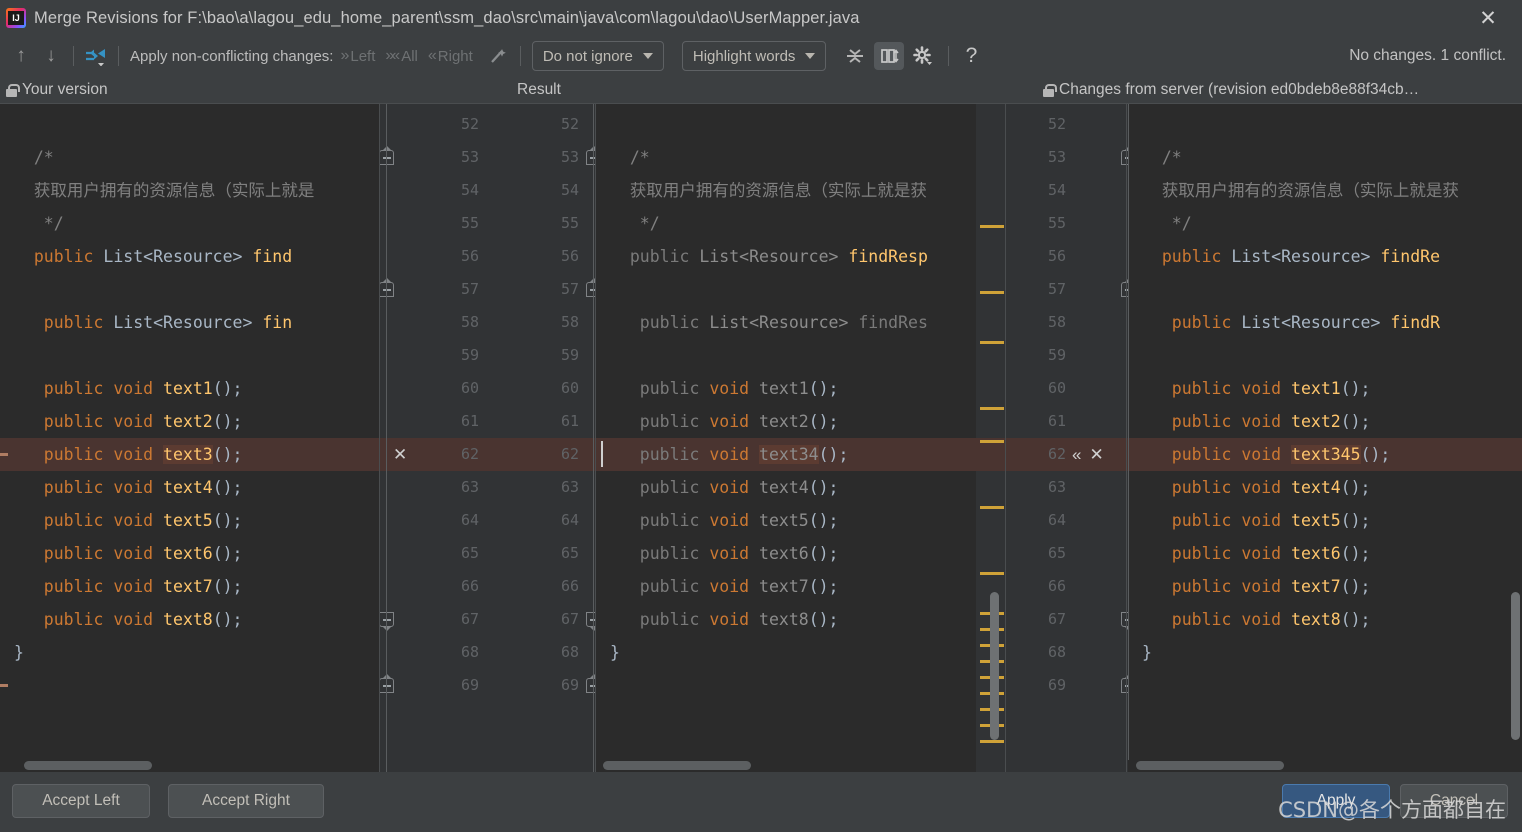 This screenshot has width=1522, height=832. I want to click on apply-right-button: « Right, so click(450, 56).